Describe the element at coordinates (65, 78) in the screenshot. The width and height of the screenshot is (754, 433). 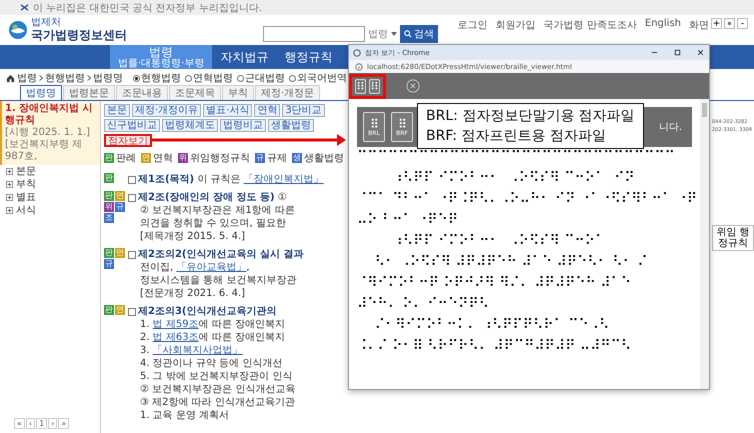
I see `breadcrumb-link: 현행법령` at that location.